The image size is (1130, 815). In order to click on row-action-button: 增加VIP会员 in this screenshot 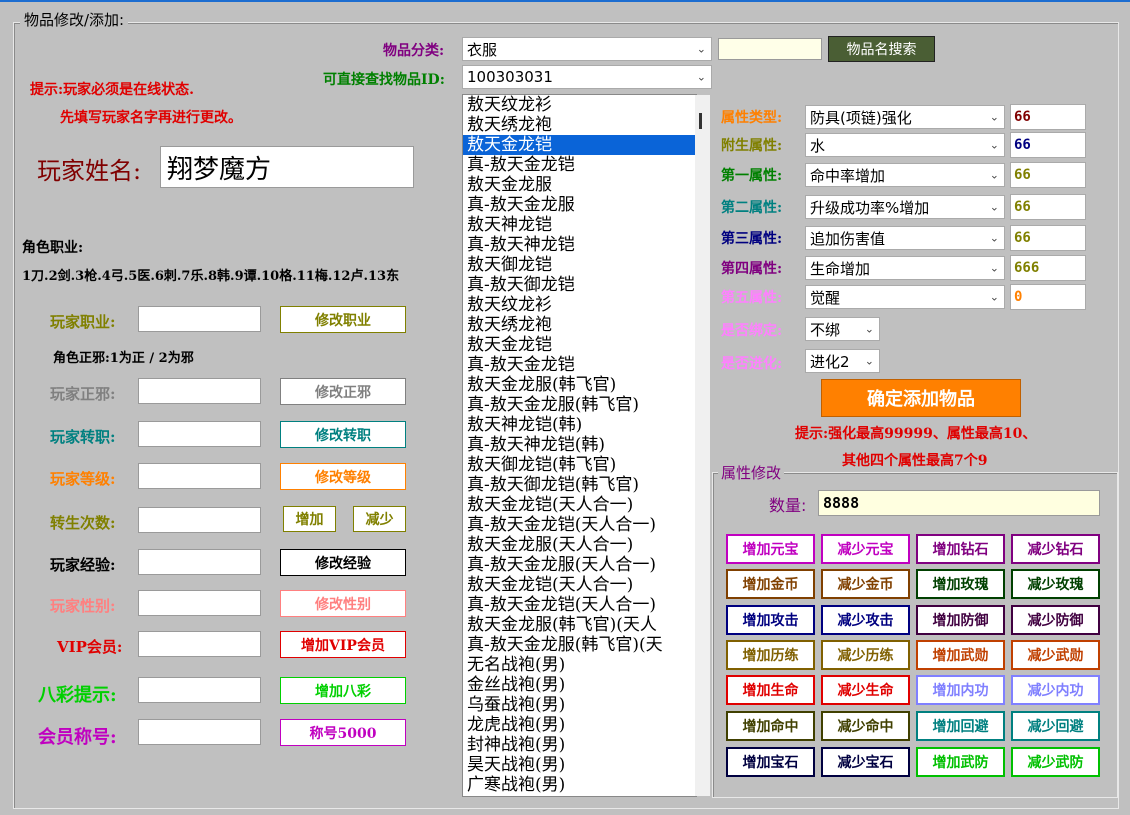, I will do `click(343, 644)`.